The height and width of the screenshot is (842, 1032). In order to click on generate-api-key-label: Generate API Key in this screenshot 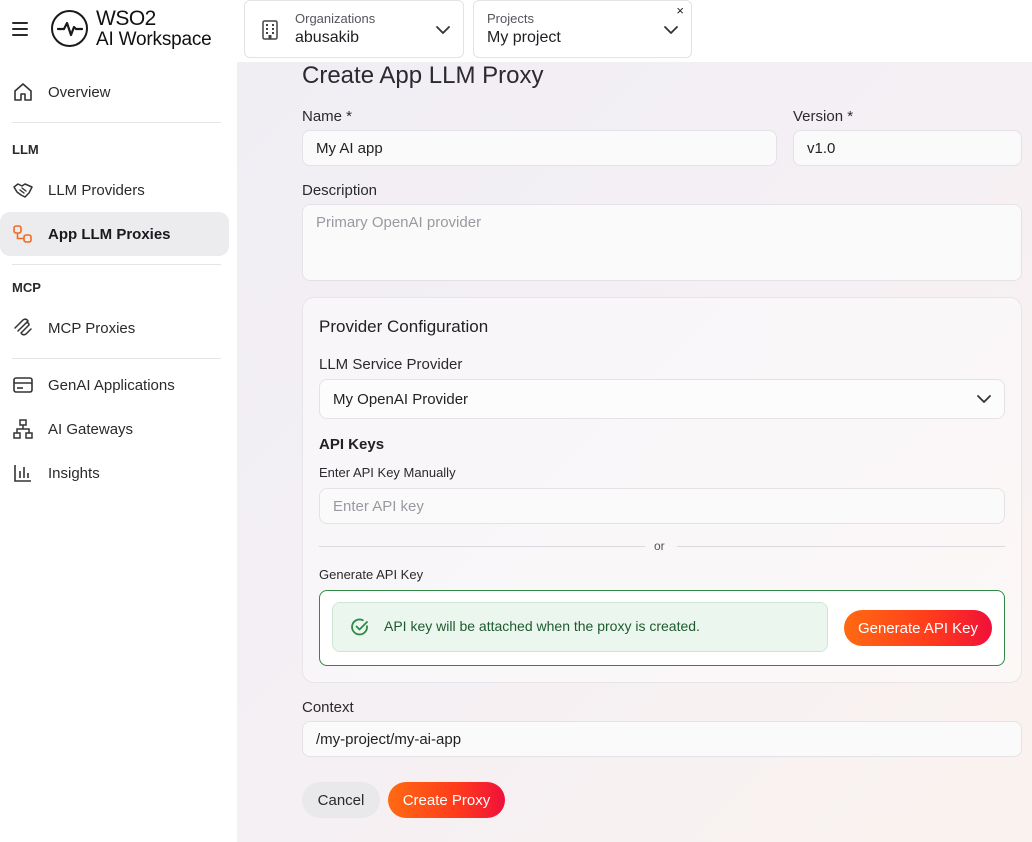, I will do `click(371, 574)`.